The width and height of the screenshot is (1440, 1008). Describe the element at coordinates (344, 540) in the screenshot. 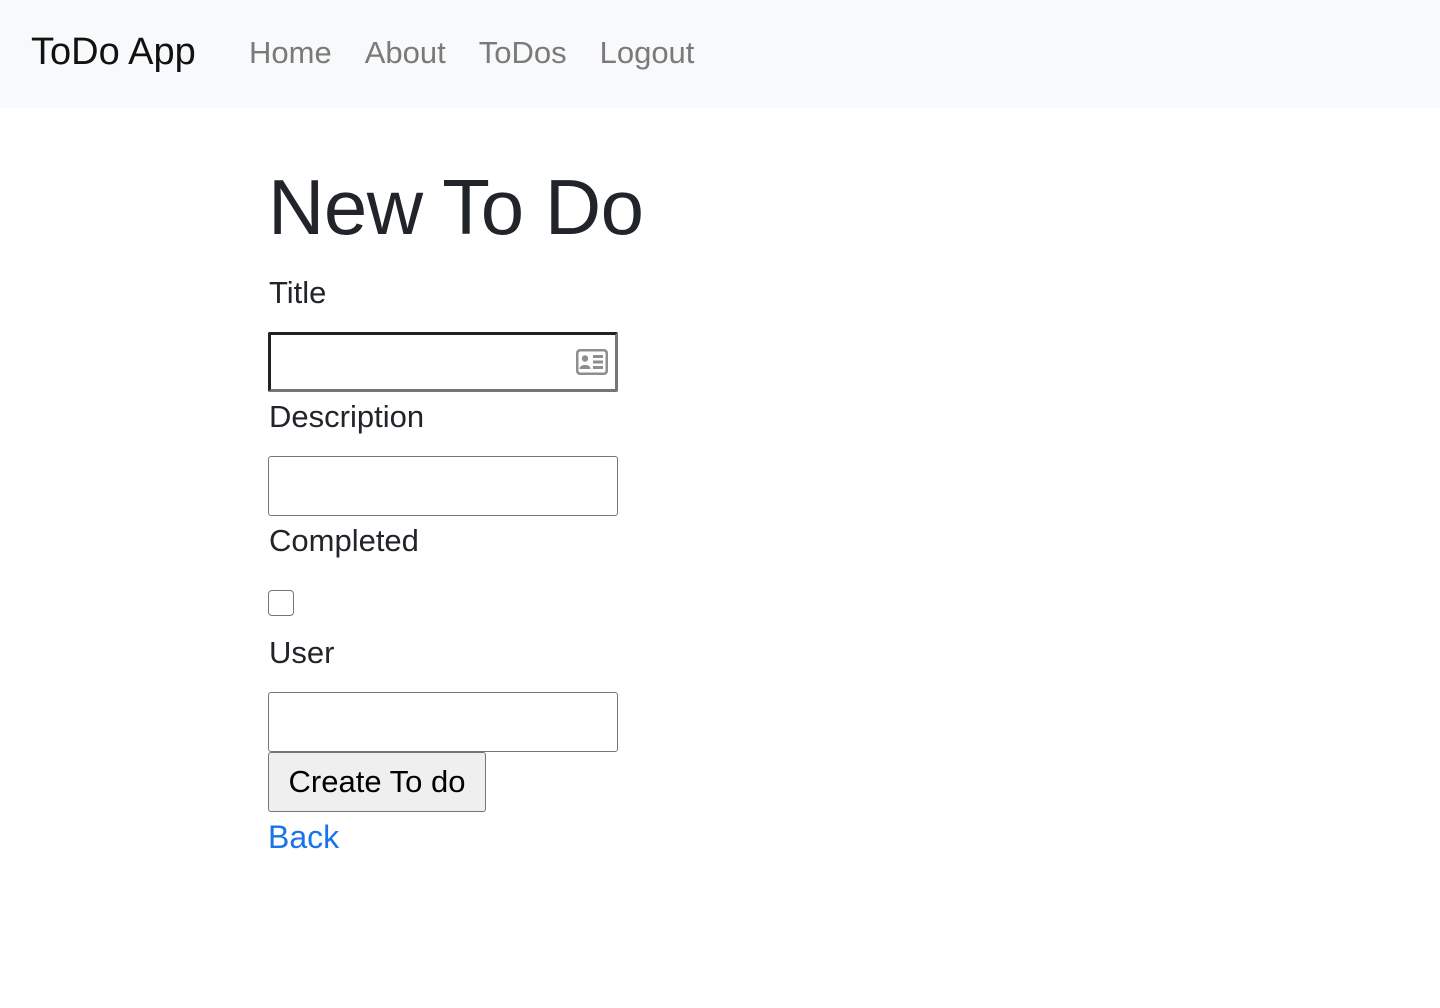

I see `completed-label: Completed` at that location.